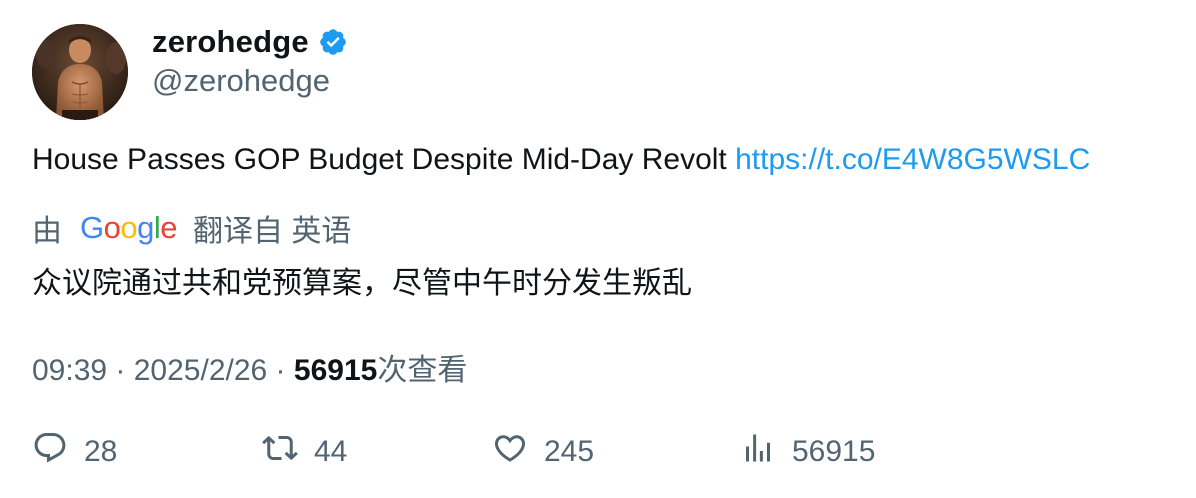 This screenshot has height=498, width=1196. I want to click on reply-count: 28, so click(101, 451).